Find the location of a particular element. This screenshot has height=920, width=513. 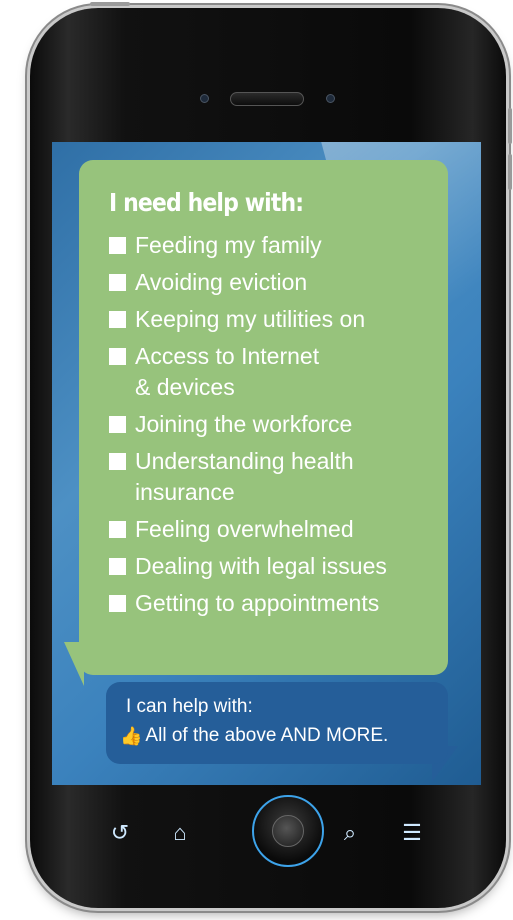

list-item: Dealing with legal issues is located at coordinates (248, 566).